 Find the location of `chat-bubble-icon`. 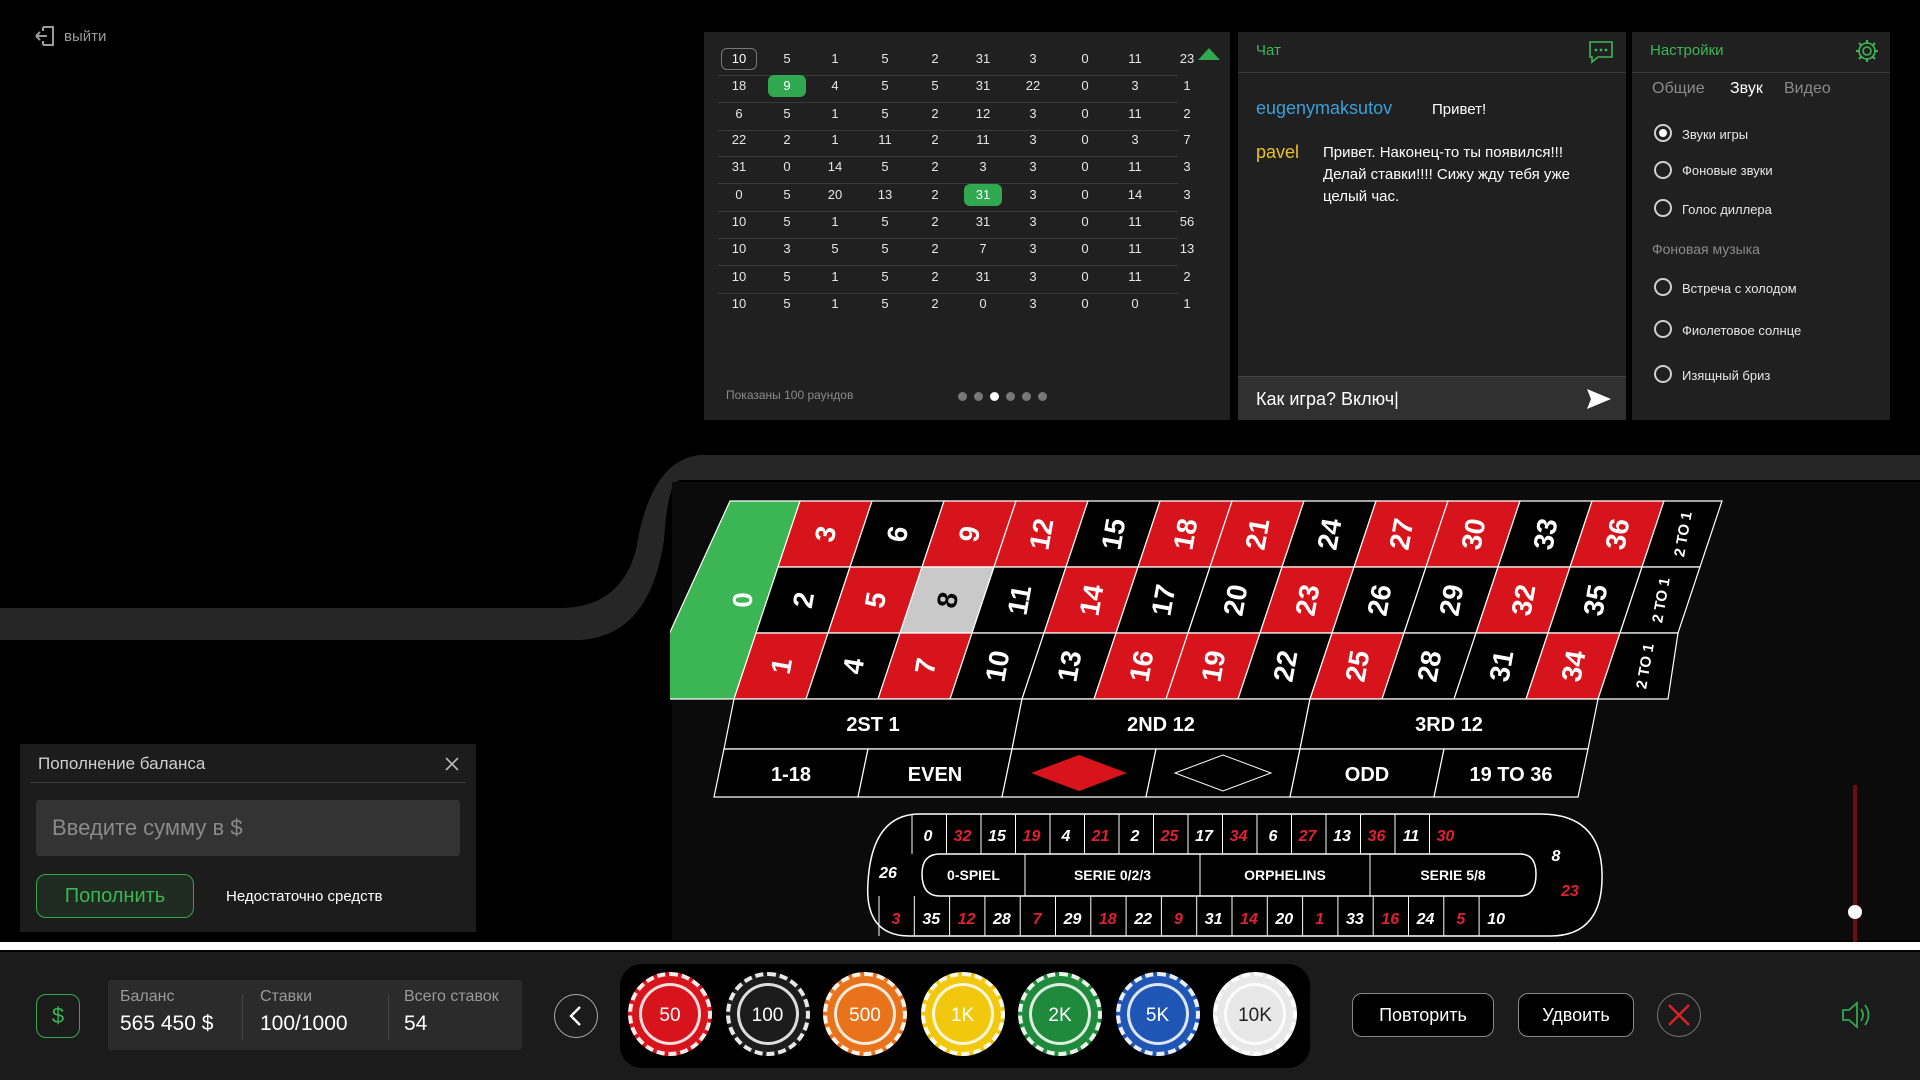

chat-bubble-icon is located at coordinates (1601, 52).